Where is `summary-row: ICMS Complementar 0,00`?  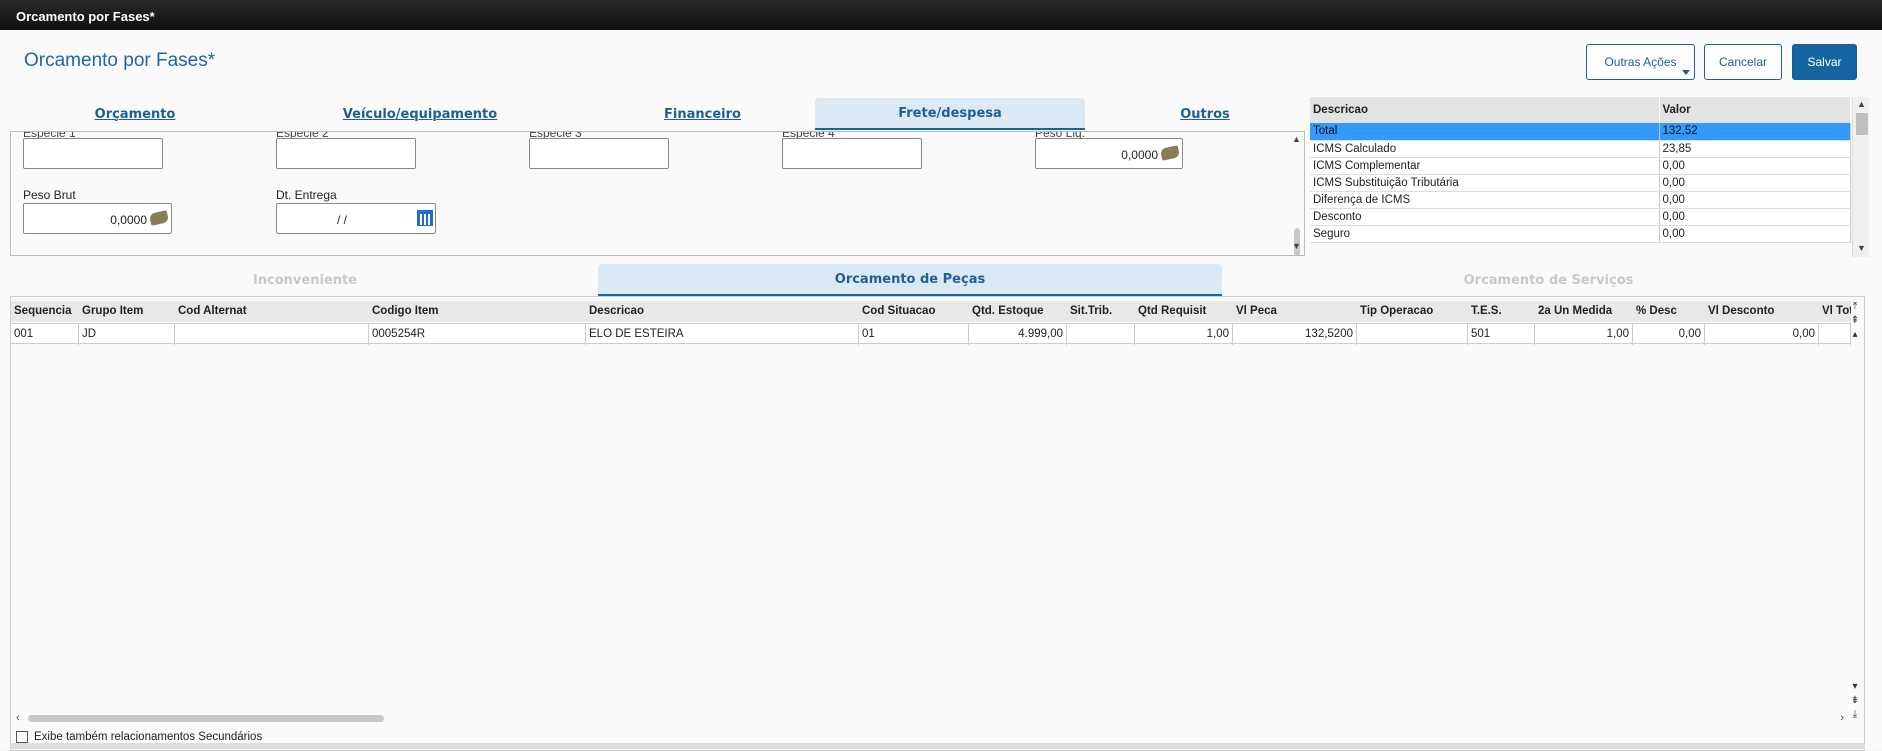 summary-row: ICMS Complementar 0,00 is located at coordinates (1580, 166).